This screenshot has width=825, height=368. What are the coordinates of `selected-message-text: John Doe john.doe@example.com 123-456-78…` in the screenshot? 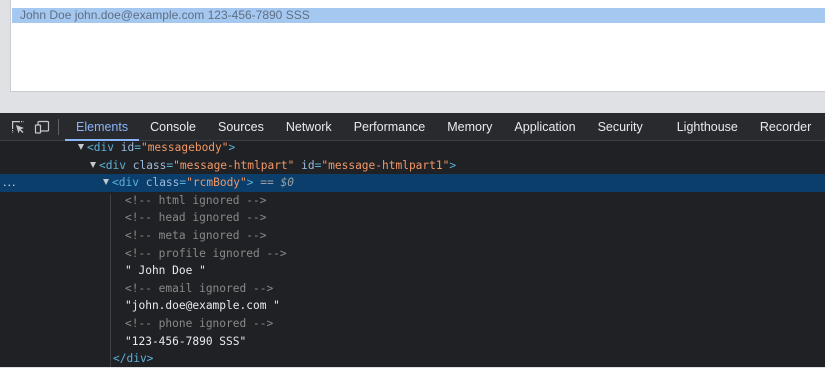 It's located at (418, 15).